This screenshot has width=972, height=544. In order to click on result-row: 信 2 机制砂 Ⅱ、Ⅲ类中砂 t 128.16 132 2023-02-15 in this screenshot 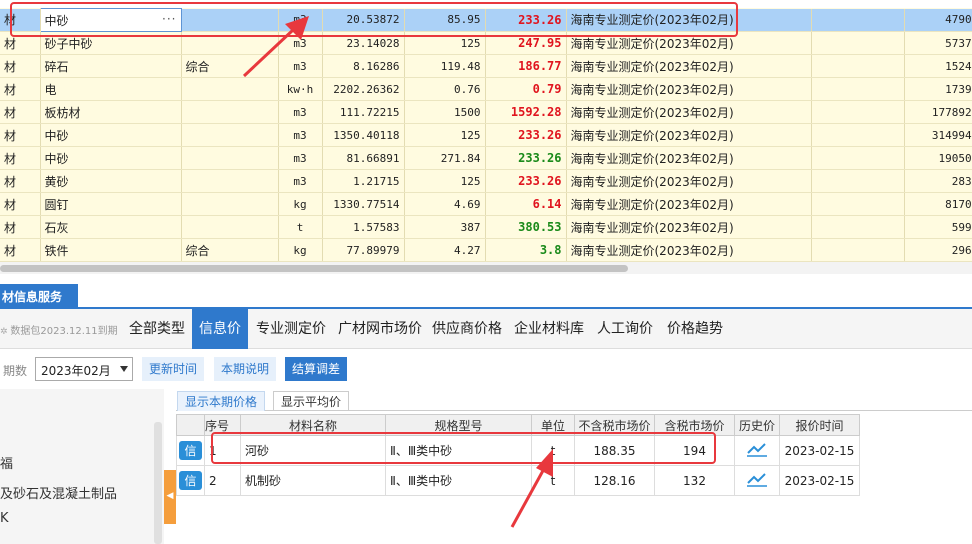, I will do `click(518, 480)`.